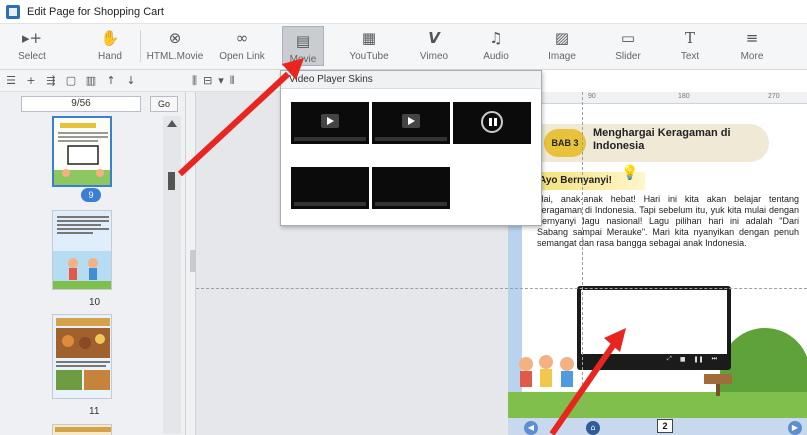 The image size is (807, 435). What do you see at coordinates (91, 195) in the screenshot?
I see `current-page-badge: 9` at bounding box center [91, 195].